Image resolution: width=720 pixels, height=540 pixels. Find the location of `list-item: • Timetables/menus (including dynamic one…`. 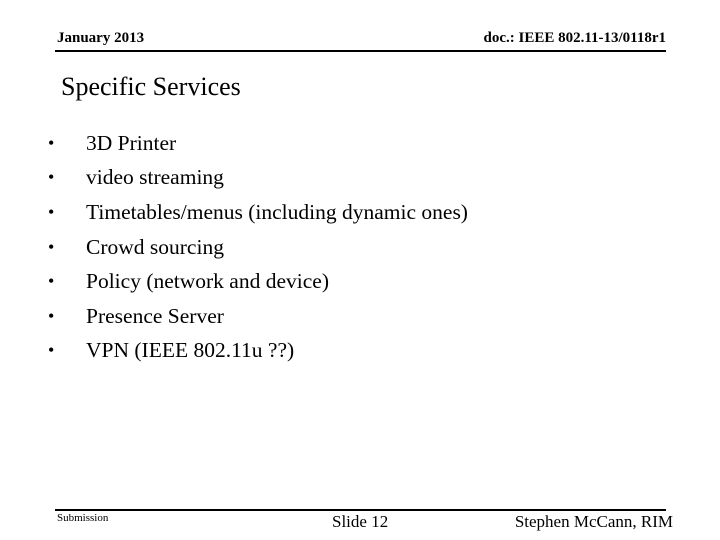

list-item: • Timetables/menus (including dynamic one… is located at coordinates (258, 212).